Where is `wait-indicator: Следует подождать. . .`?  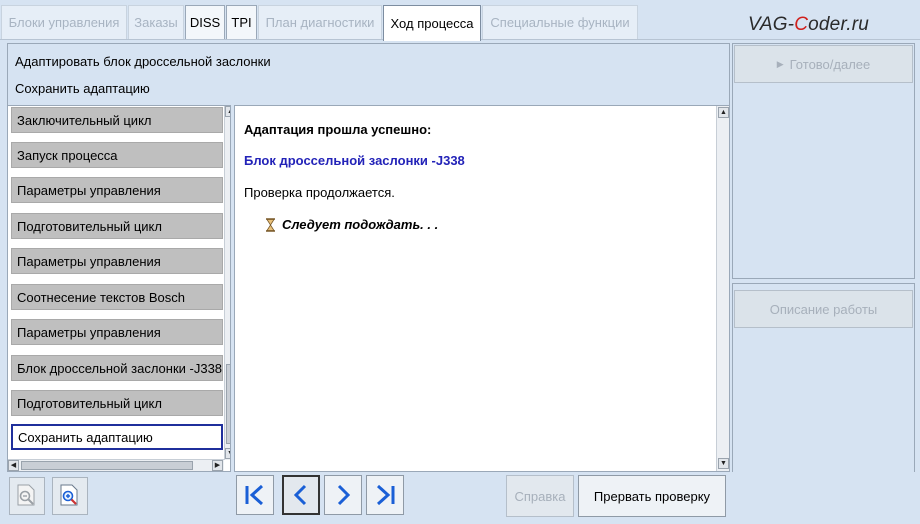
wait-indicator: Следует подождать. . . is located at coordinates (351, 224).